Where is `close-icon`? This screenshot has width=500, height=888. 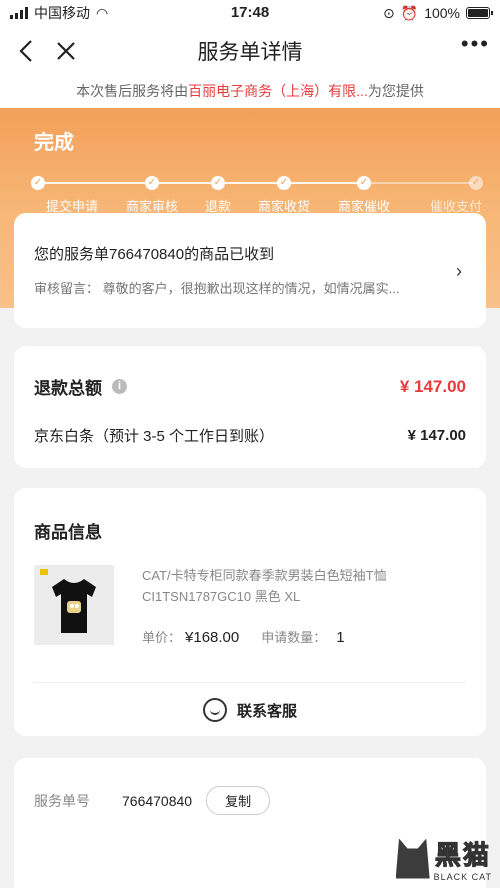 close-icon is located at coordinates (66, 51).